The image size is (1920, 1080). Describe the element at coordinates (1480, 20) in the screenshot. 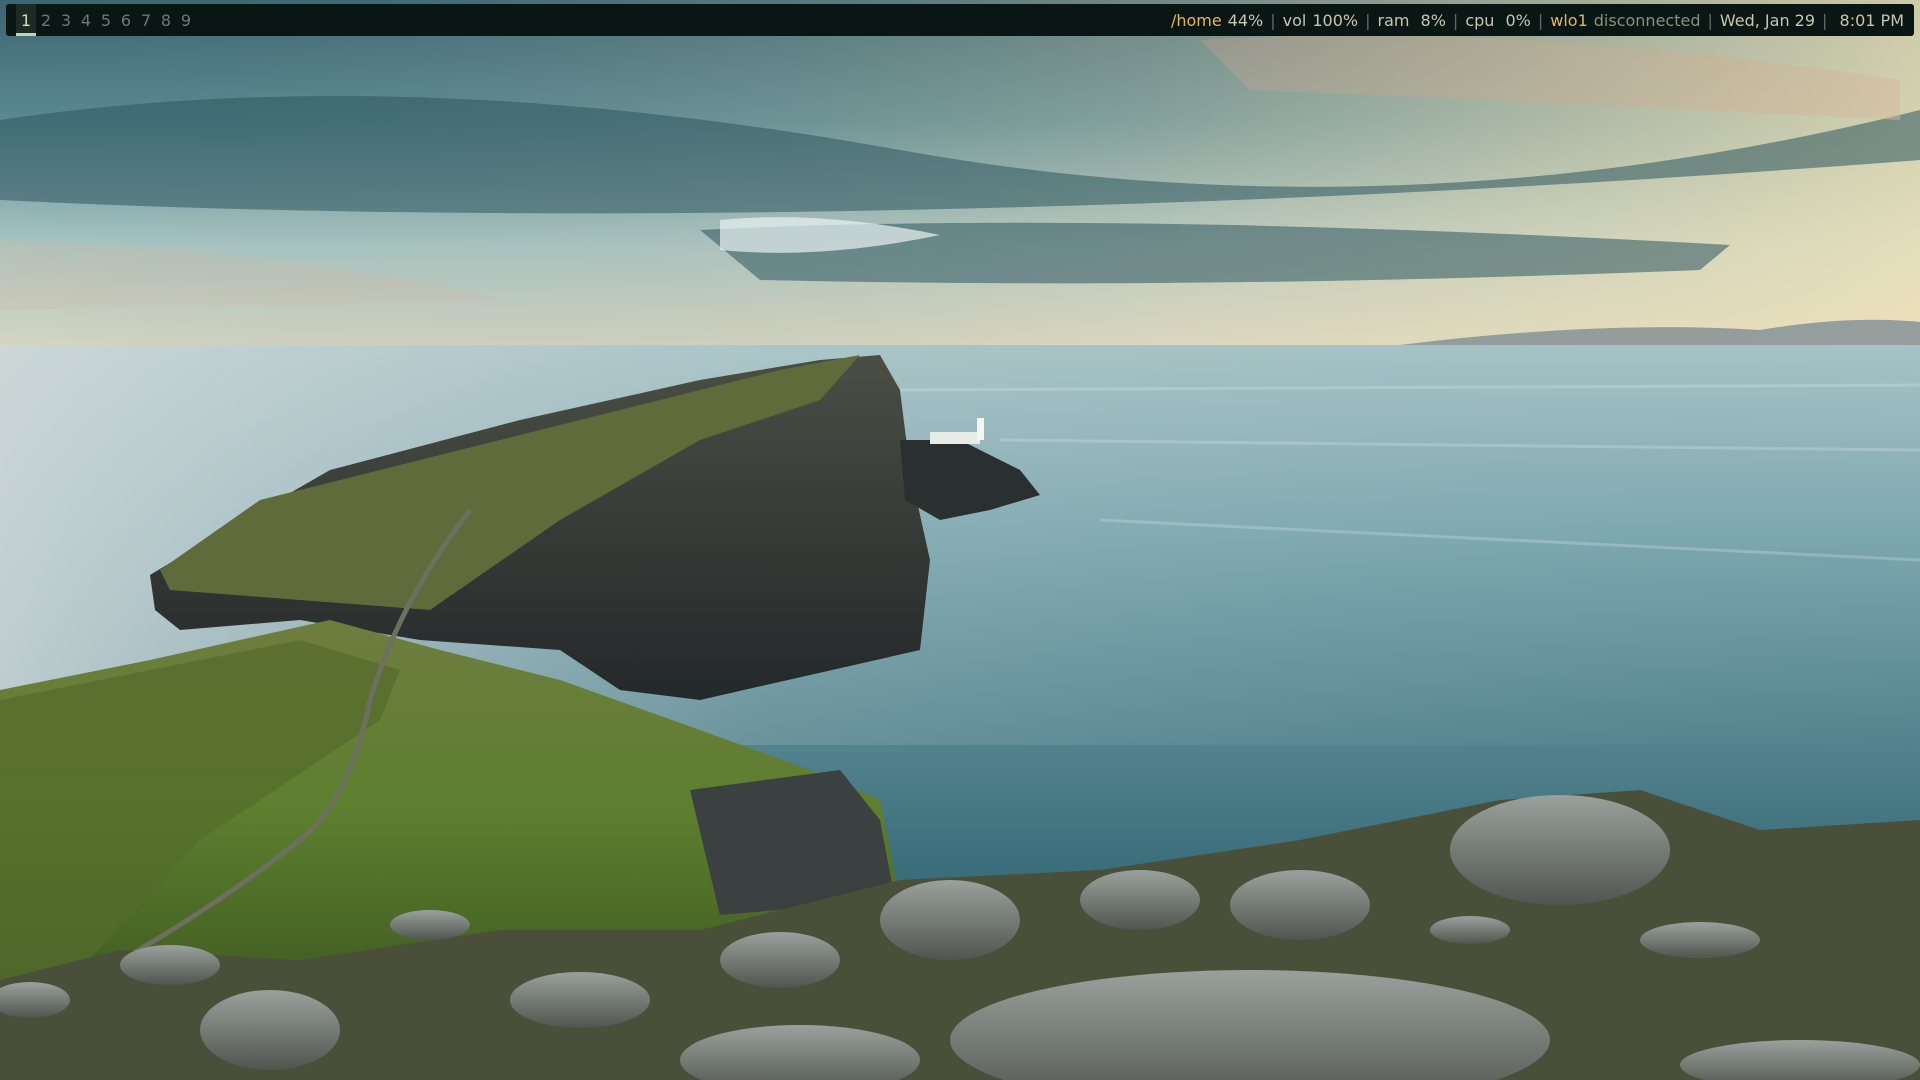

I see `cpu-label: cpu` at that location.